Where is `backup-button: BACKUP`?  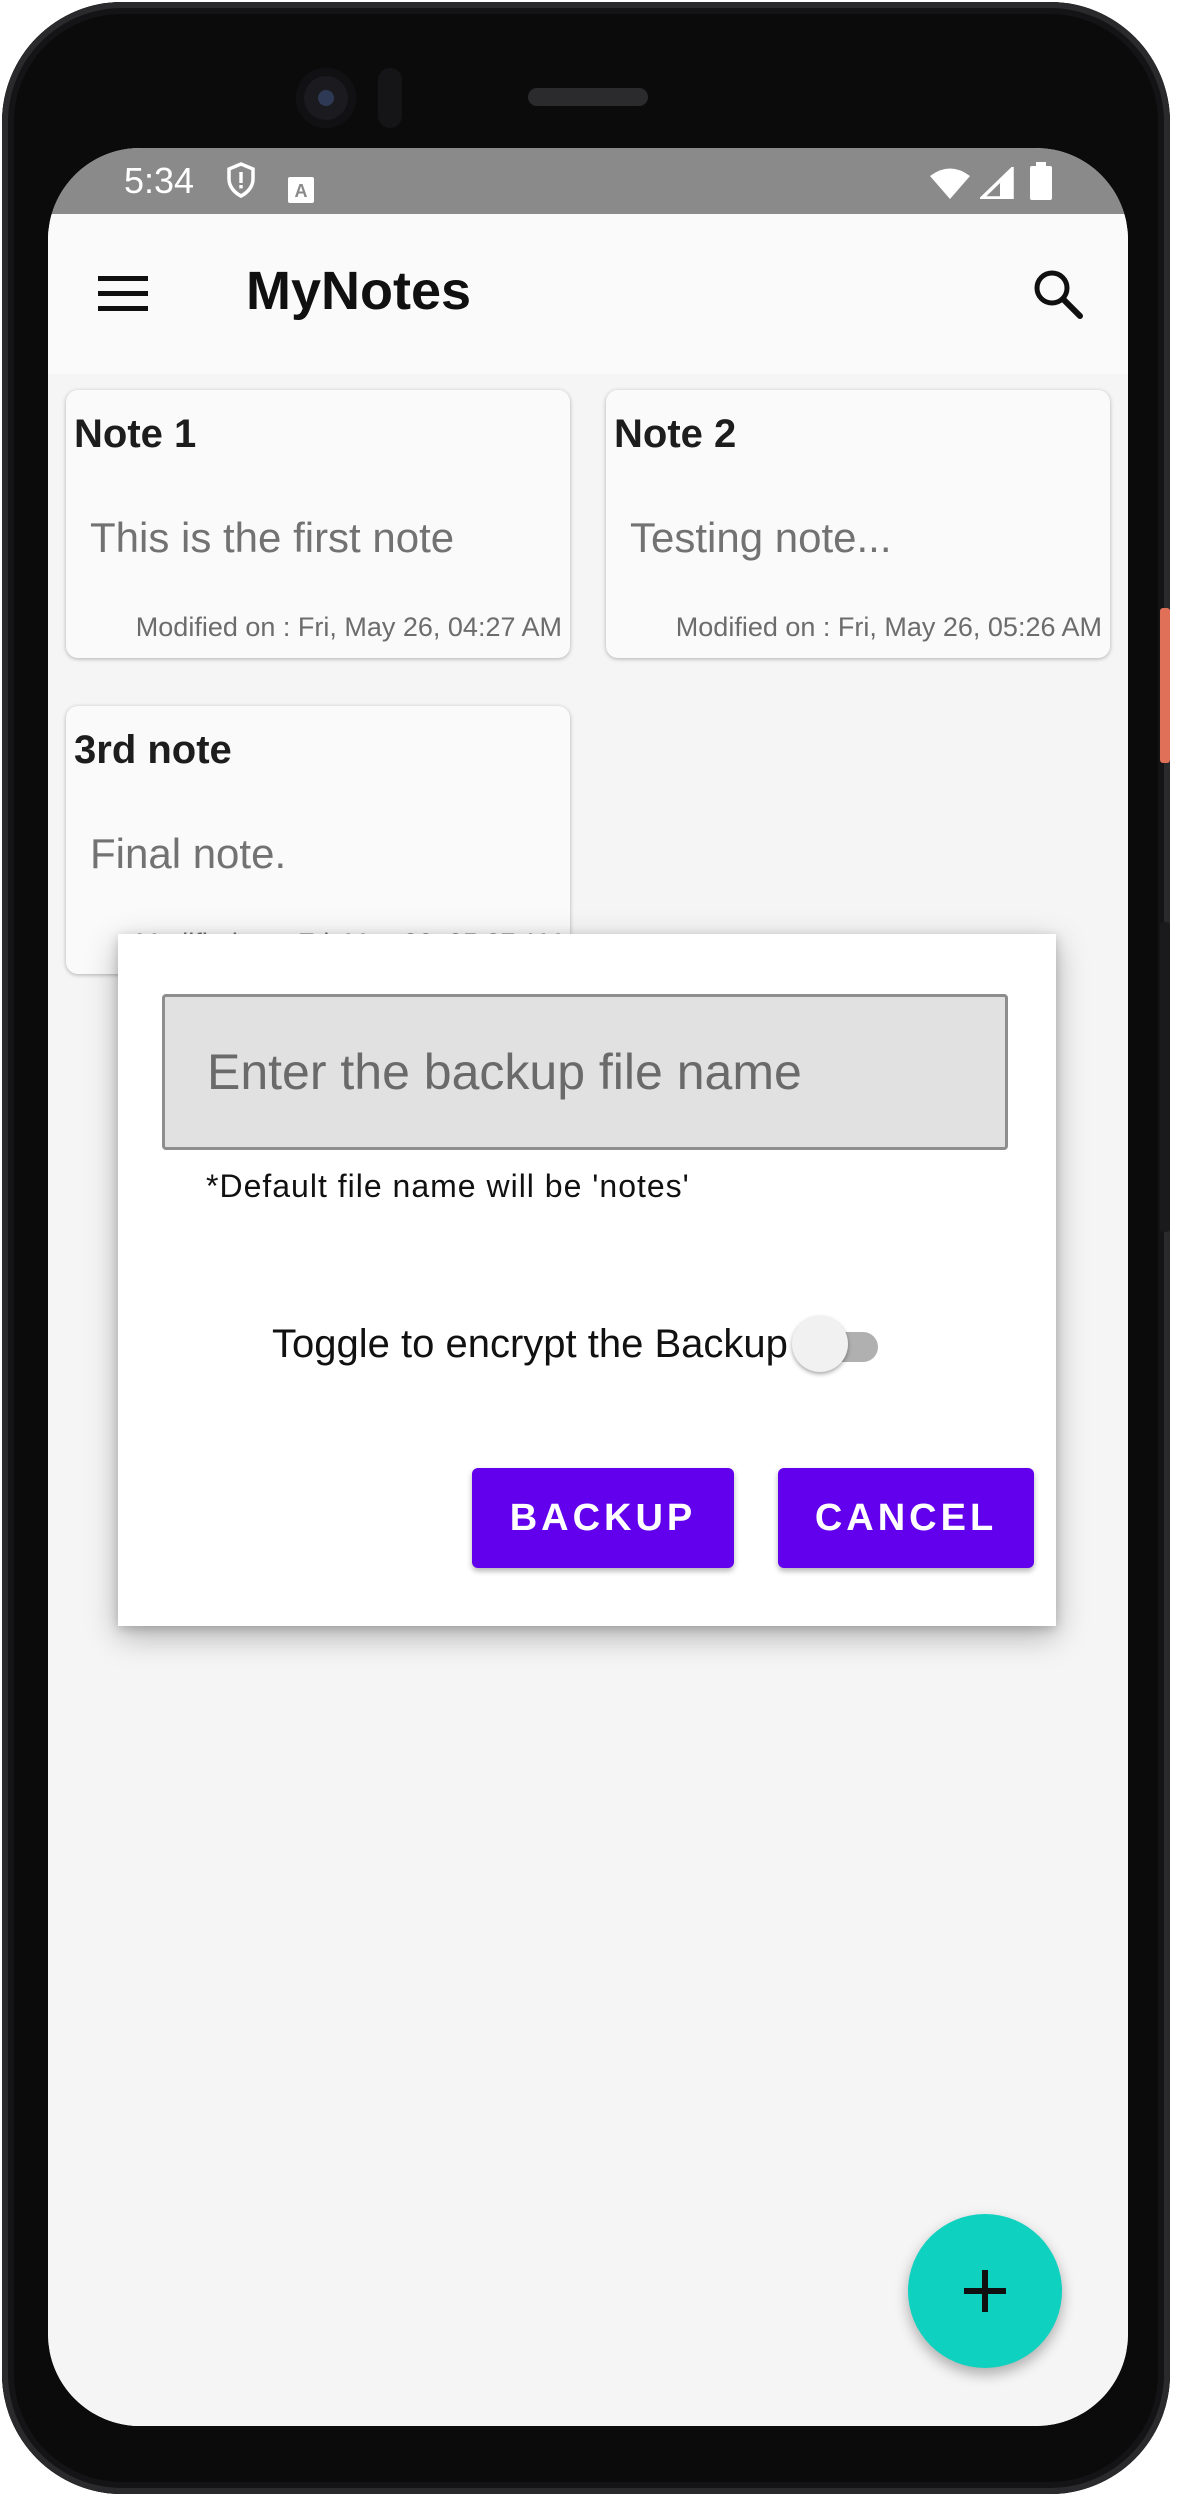 backup-button: BACKUP is located at coordinates (603, 1518).